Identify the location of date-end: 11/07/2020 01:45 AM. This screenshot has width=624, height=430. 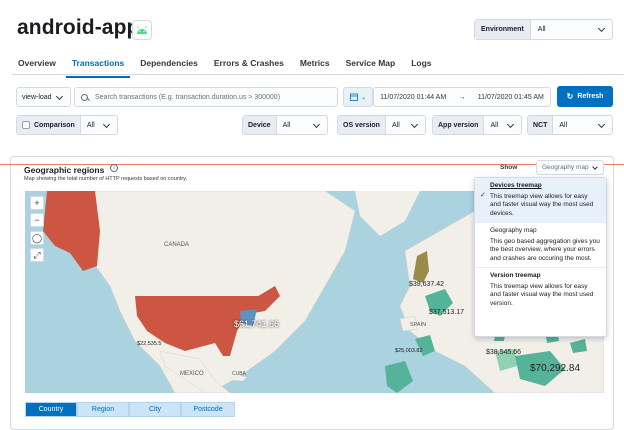
(511, 97).